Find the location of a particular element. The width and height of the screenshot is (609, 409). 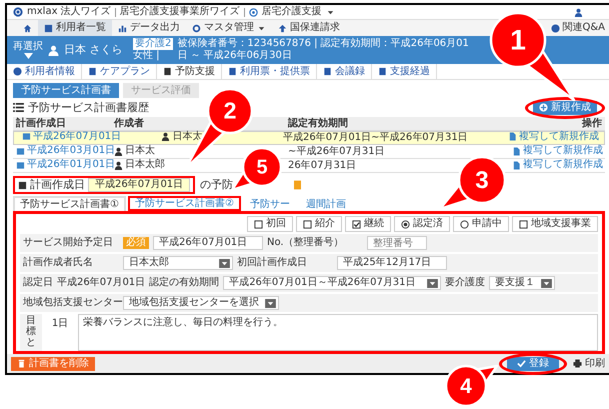

radio-option: 認定済 is located at coordinates (422, 224).